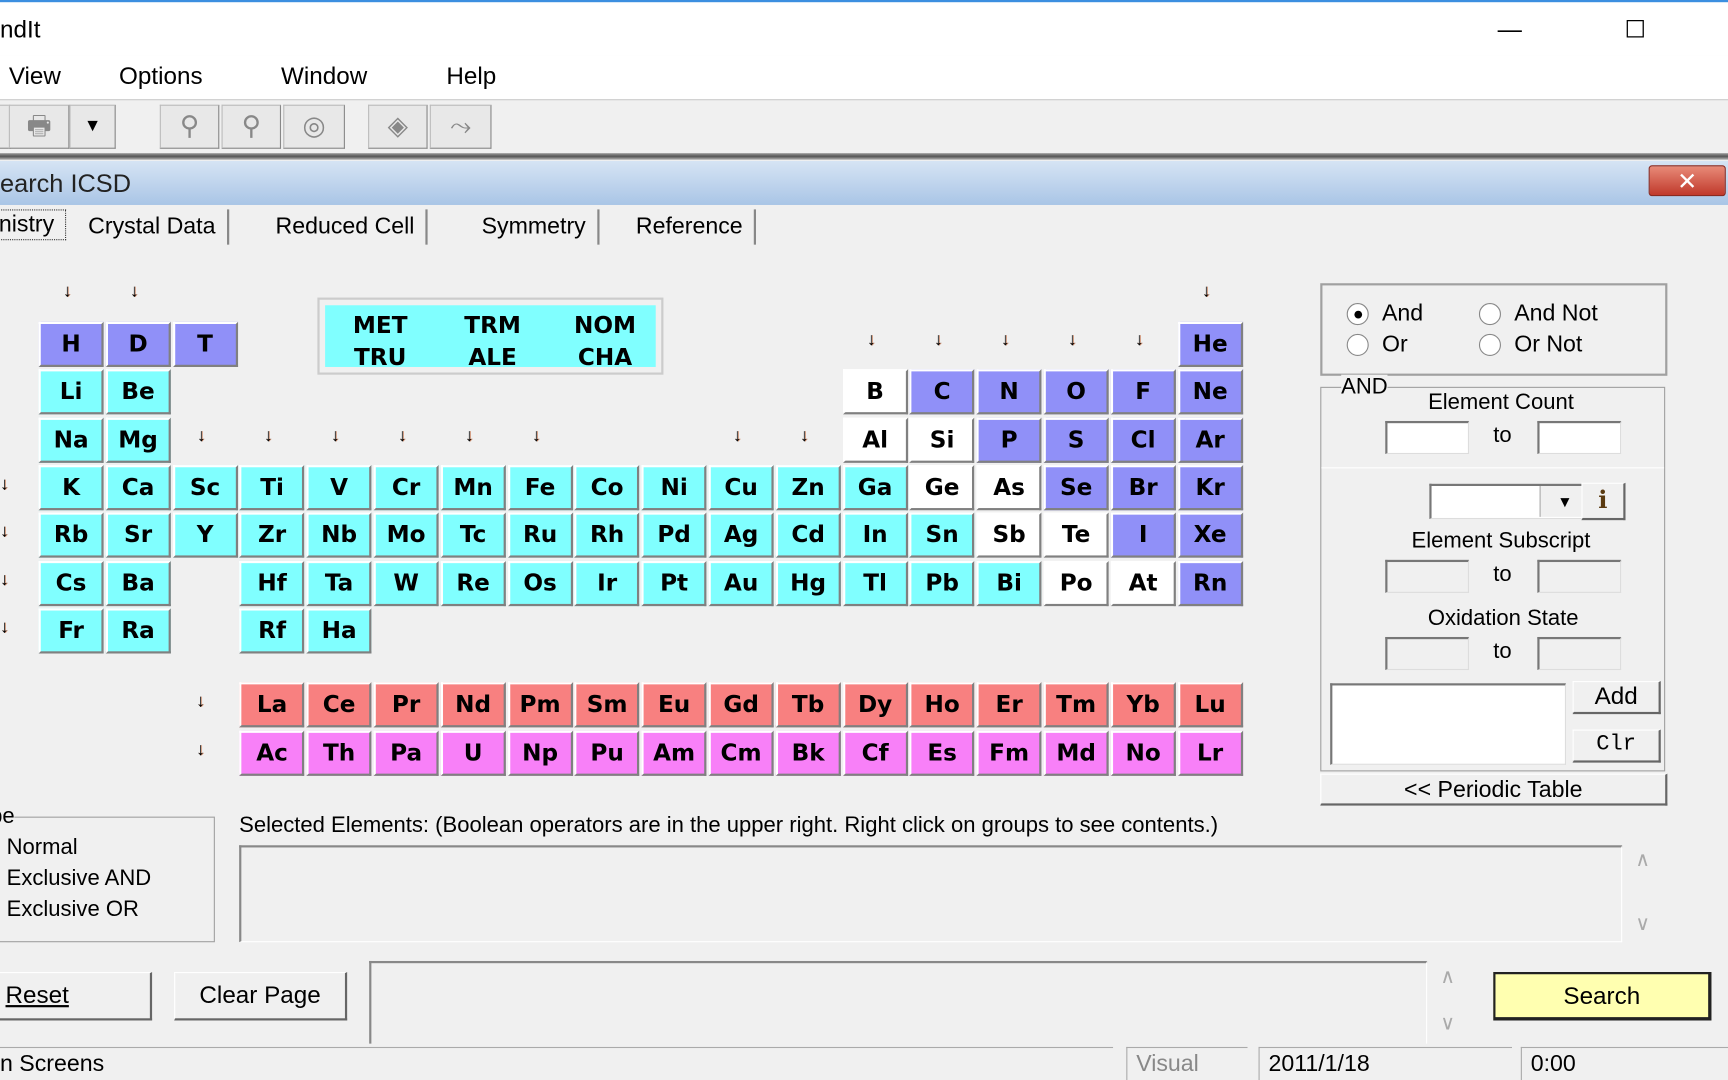  Describe the element at coordinates (875, 753) in the screenshot. I see `element-cf: Cf` at that location.